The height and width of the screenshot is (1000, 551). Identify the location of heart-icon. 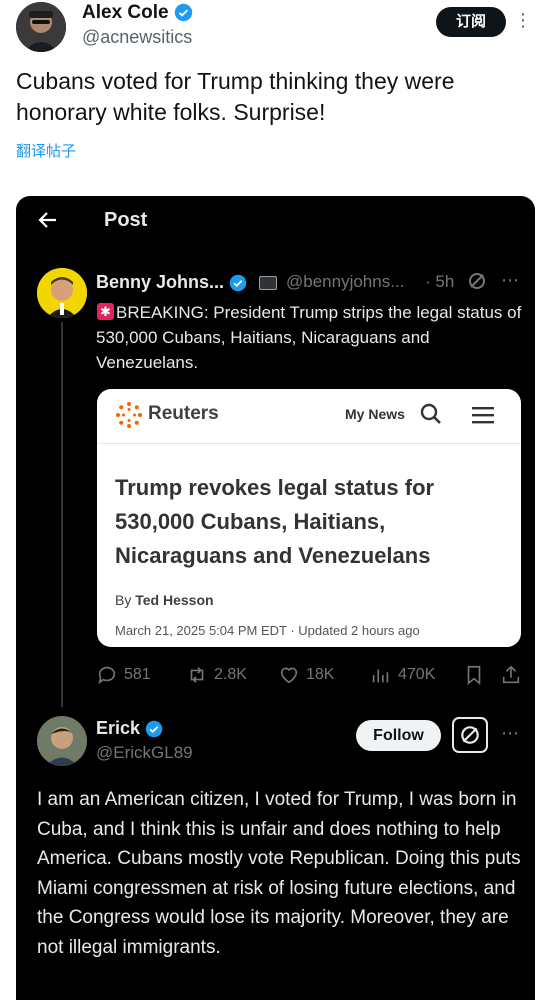
(289, 675).